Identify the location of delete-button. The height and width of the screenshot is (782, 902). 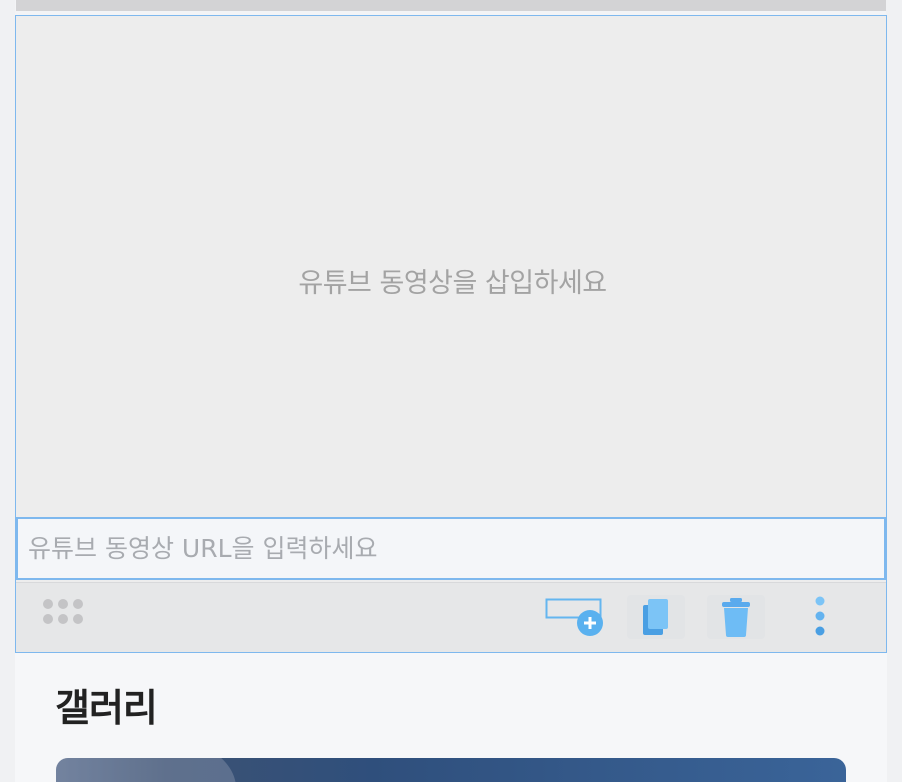
(736, 617).